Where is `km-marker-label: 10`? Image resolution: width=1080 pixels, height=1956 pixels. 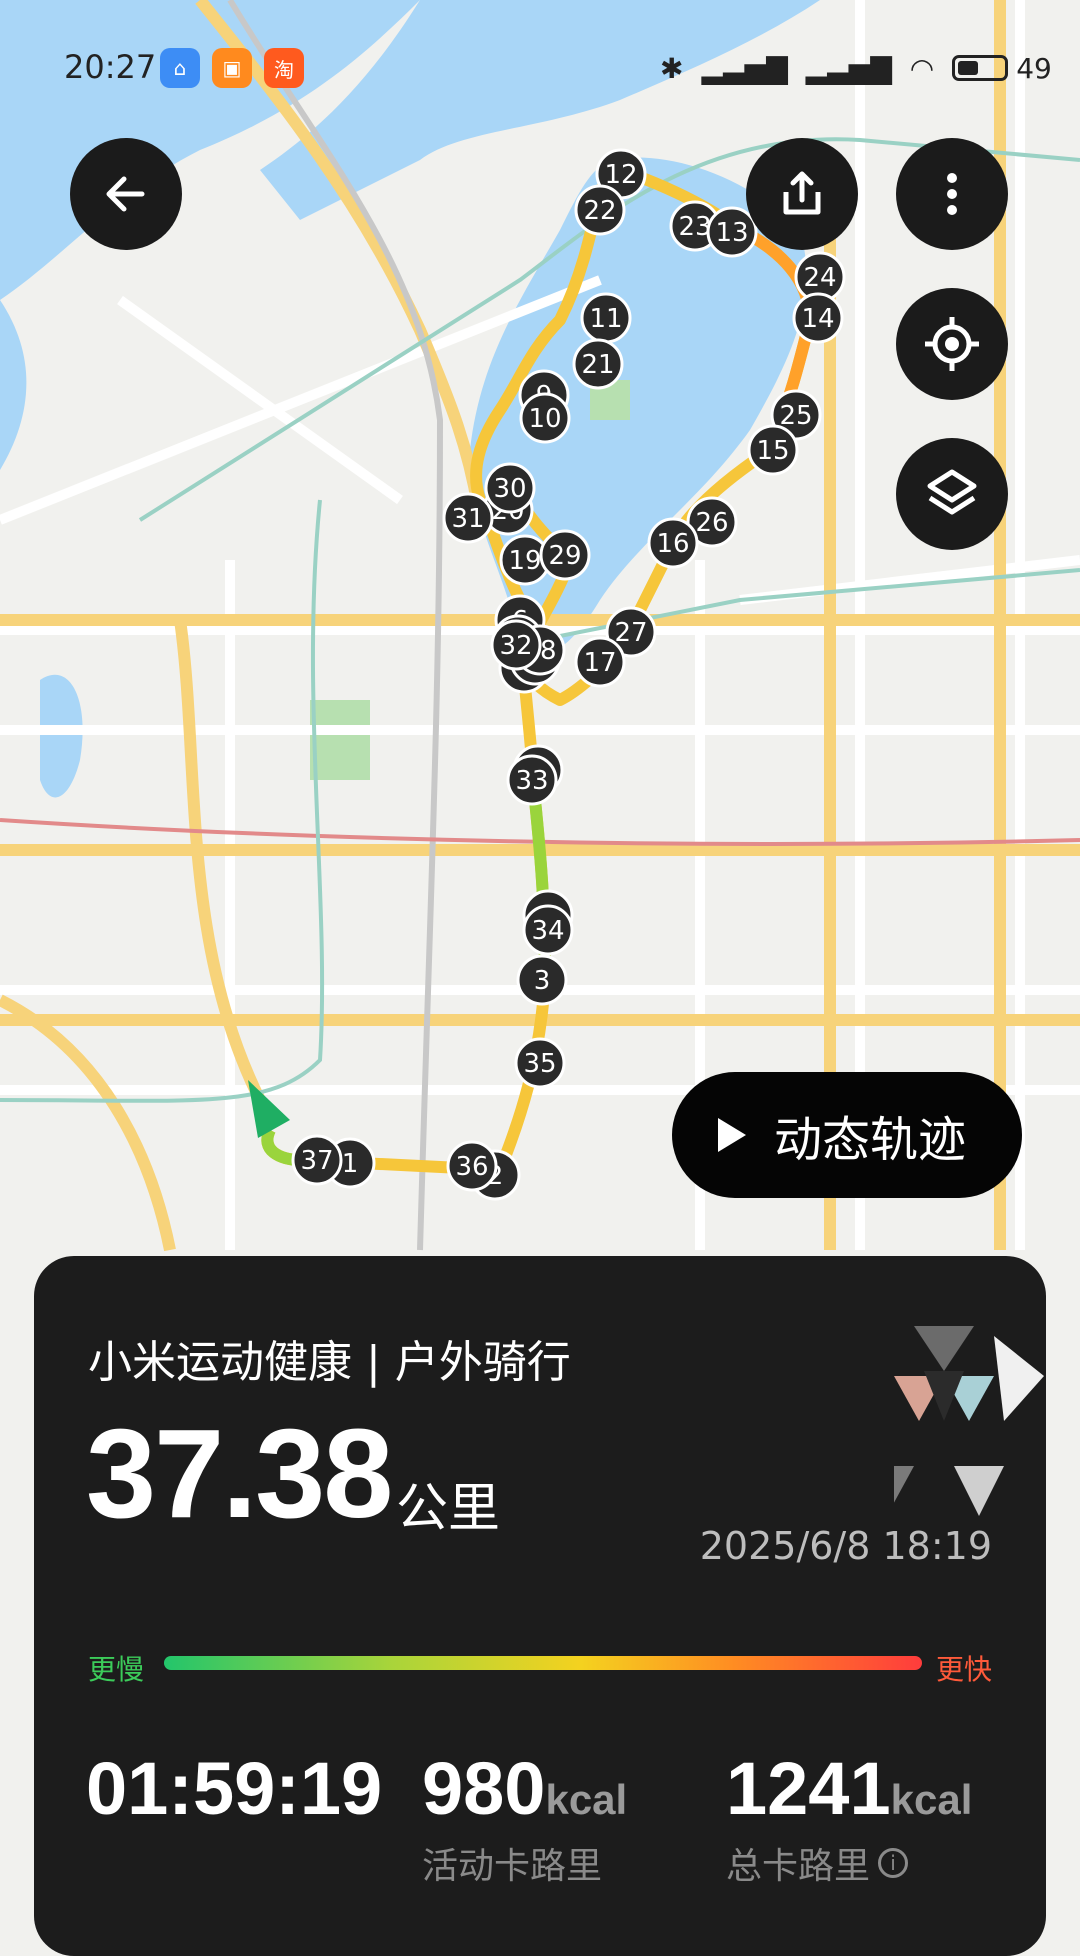
km-marker-label: 10 is located at coordinates (544, 419).